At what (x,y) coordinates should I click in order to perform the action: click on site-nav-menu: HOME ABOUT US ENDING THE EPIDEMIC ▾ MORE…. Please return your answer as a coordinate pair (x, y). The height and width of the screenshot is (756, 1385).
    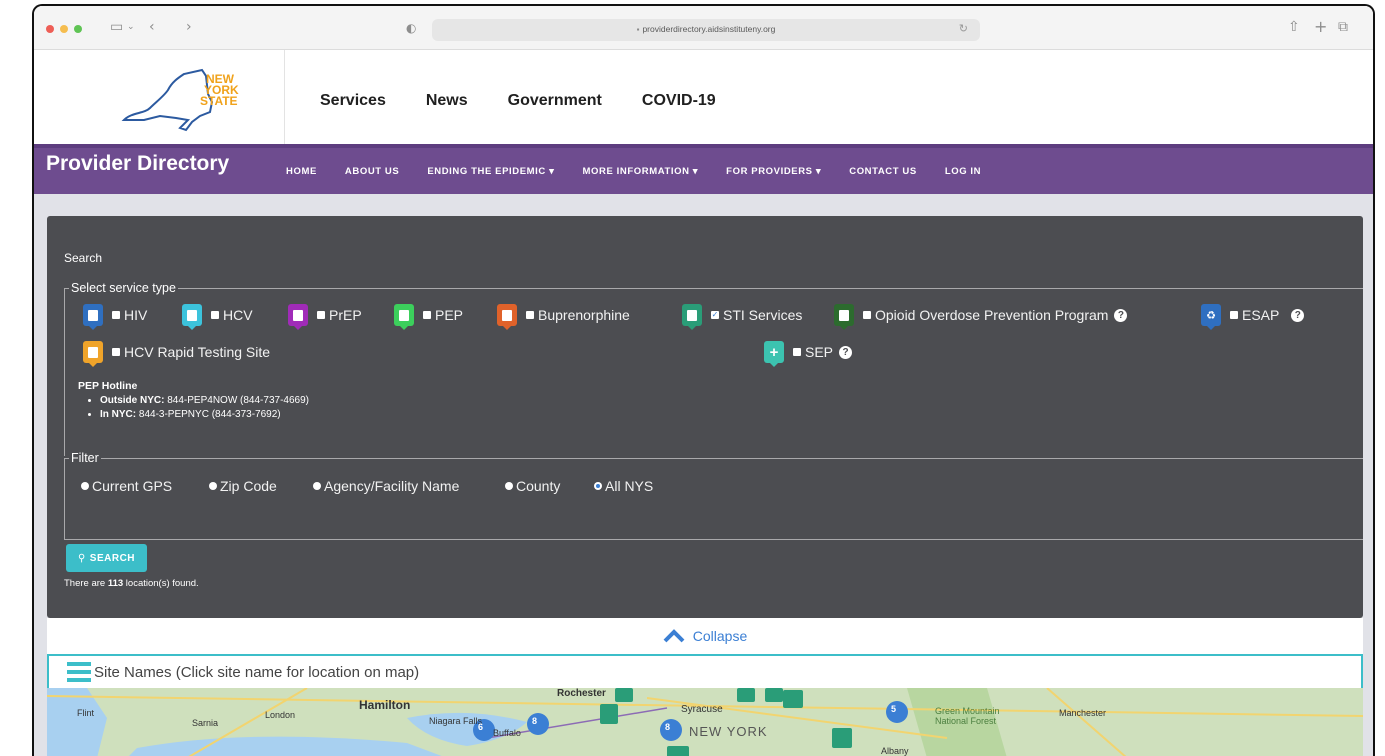
    Looking at the image, I should click on (633, 171).